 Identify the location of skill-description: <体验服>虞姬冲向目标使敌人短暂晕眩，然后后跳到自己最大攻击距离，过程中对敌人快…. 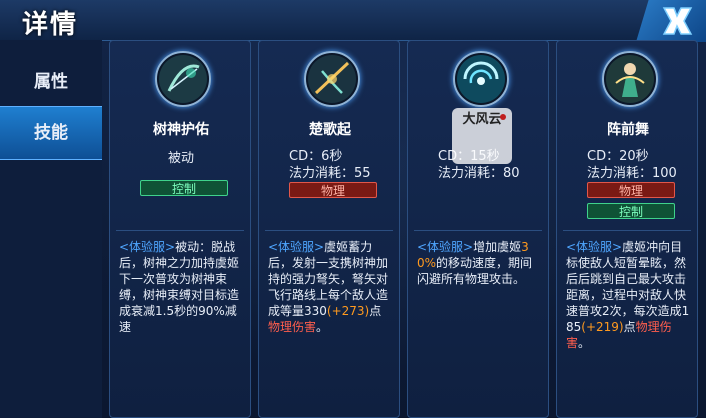
(628, 295).